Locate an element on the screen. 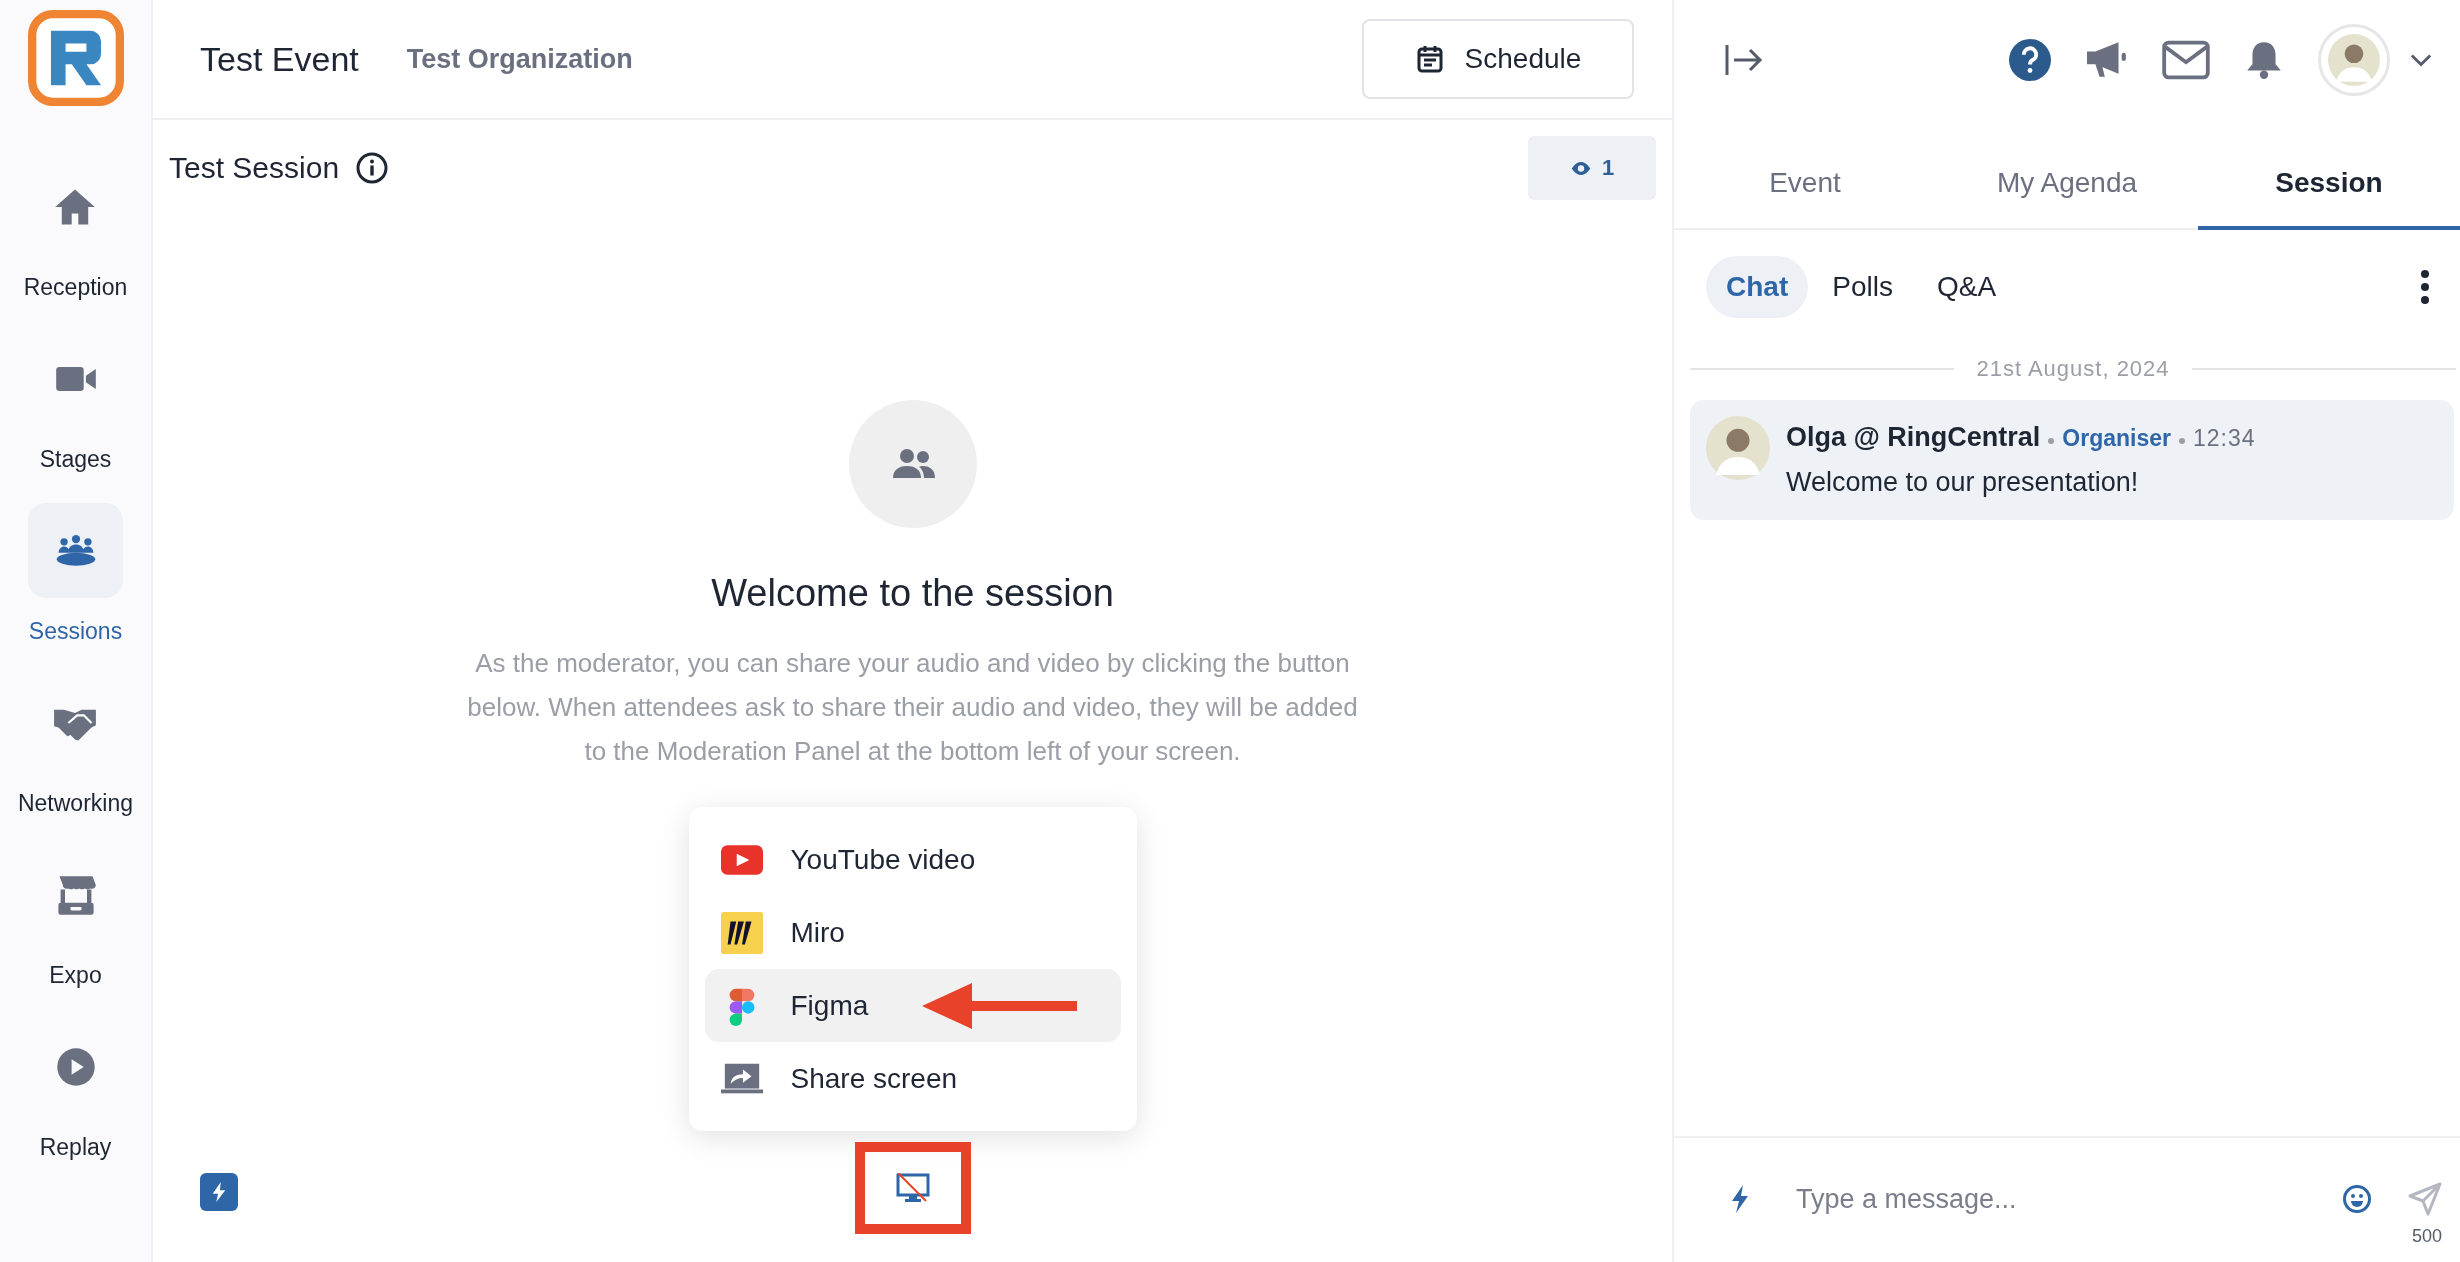 The image size is (2460, 1262). chat-tab: Chat is located at coordinates (1757, 287).